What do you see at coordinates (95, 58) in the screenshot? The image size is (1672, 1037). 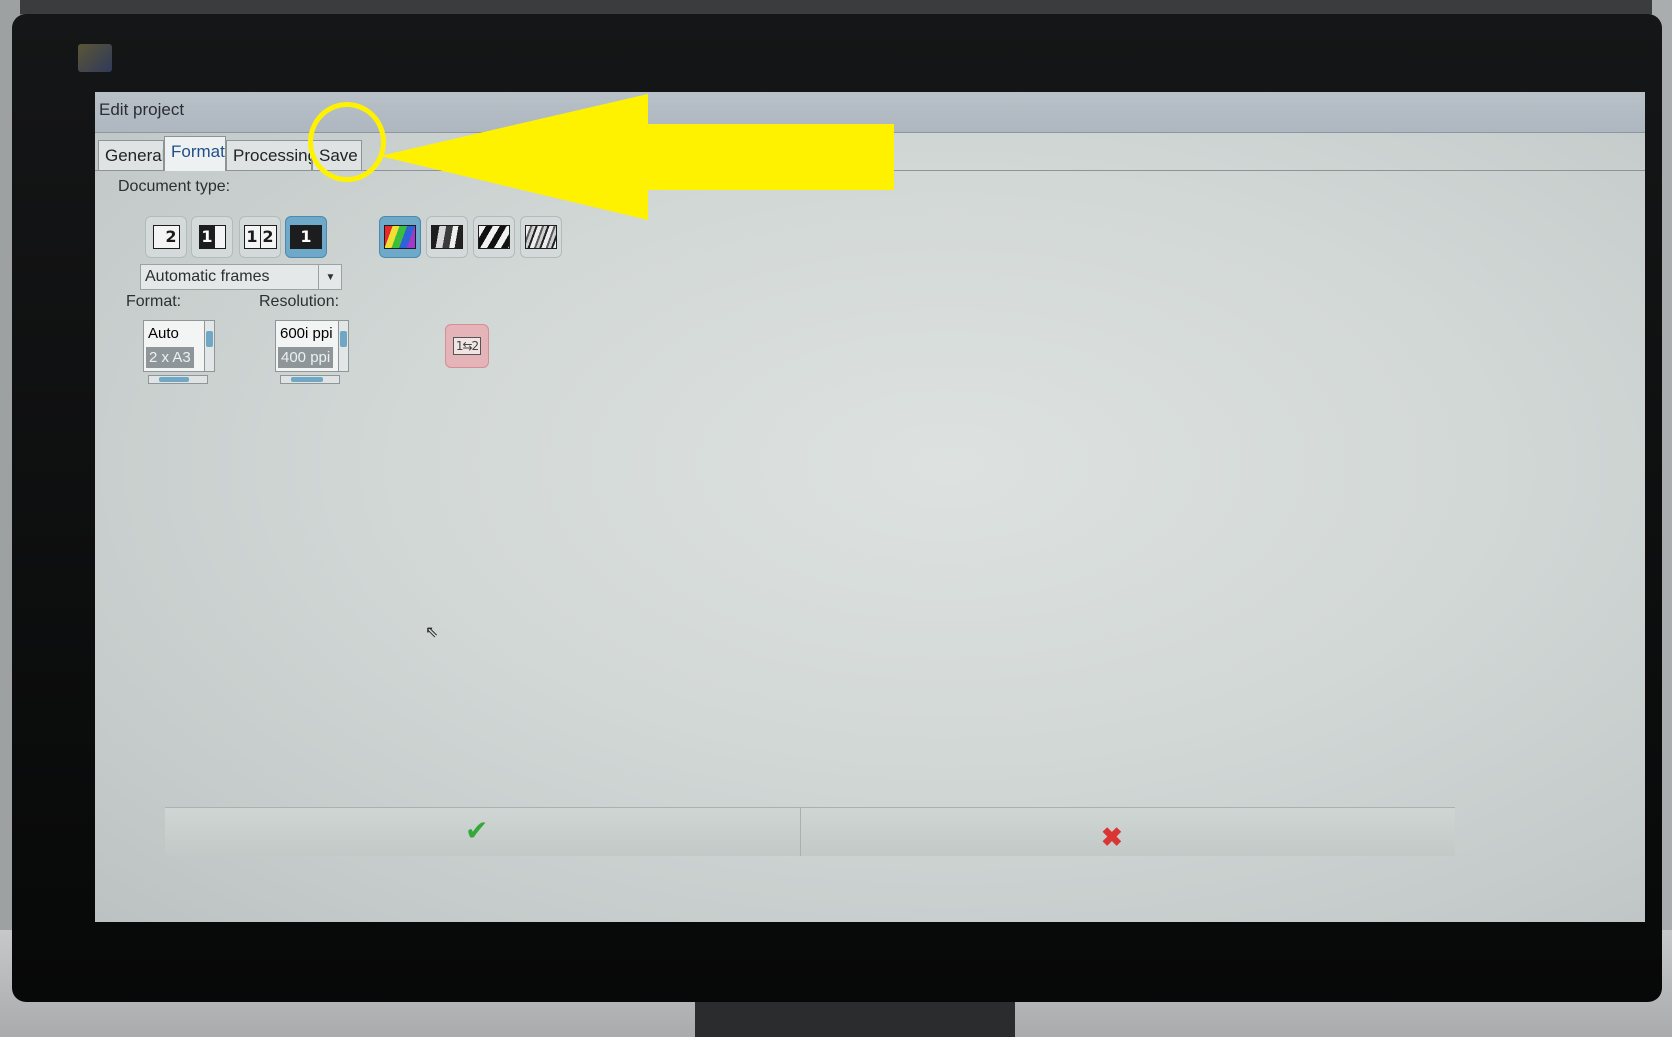 I see `logo-icon` at bounding box center [95, 58].